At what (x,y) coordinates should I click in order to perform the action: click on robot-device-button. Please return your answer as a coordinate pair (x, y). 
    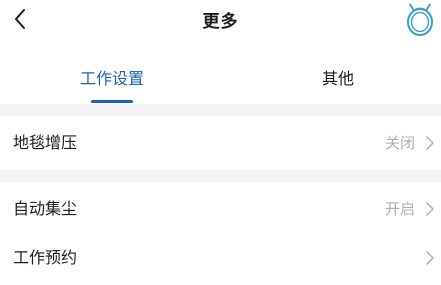
    Looking at the image, I should click on (420, 20).